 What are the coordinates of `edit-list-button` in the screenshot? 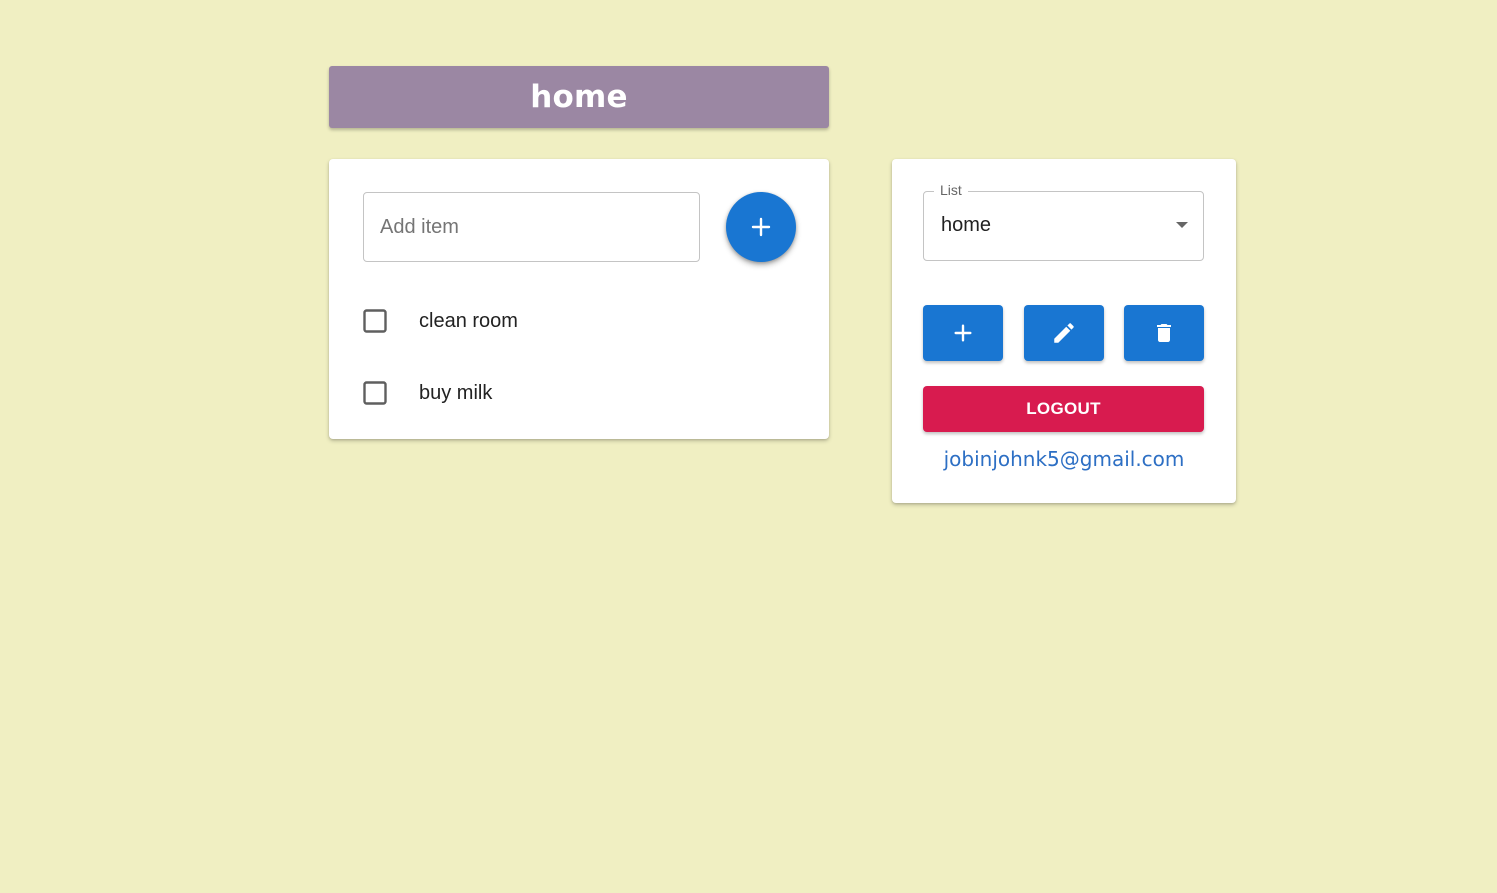 It's located at (1064, 333).